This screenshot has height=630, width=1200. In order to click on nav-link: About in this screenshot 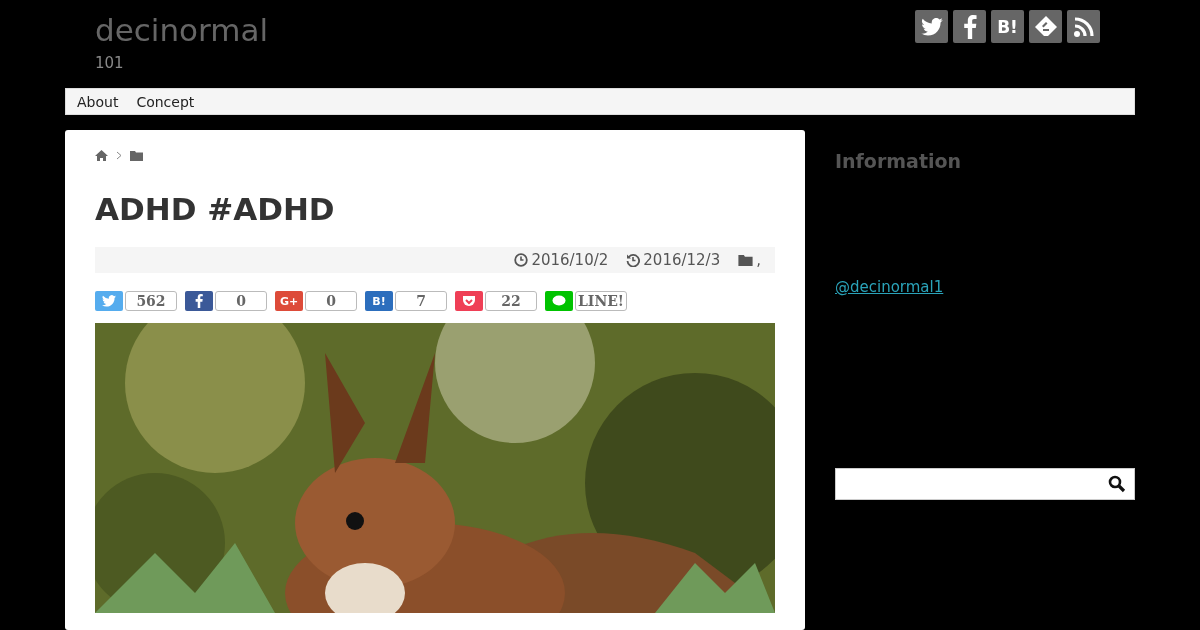, I will do `click(98, 101)`.